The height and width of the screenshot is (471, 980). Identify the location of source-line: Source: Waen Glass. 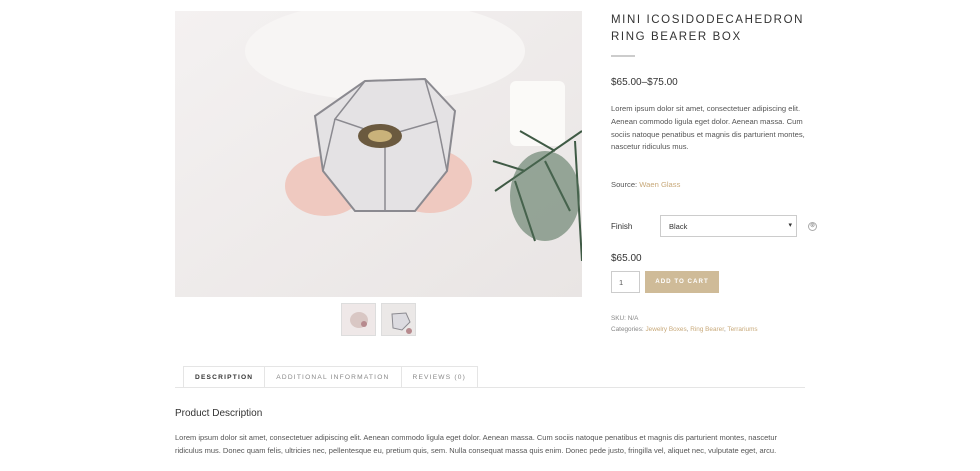
(645, 184).